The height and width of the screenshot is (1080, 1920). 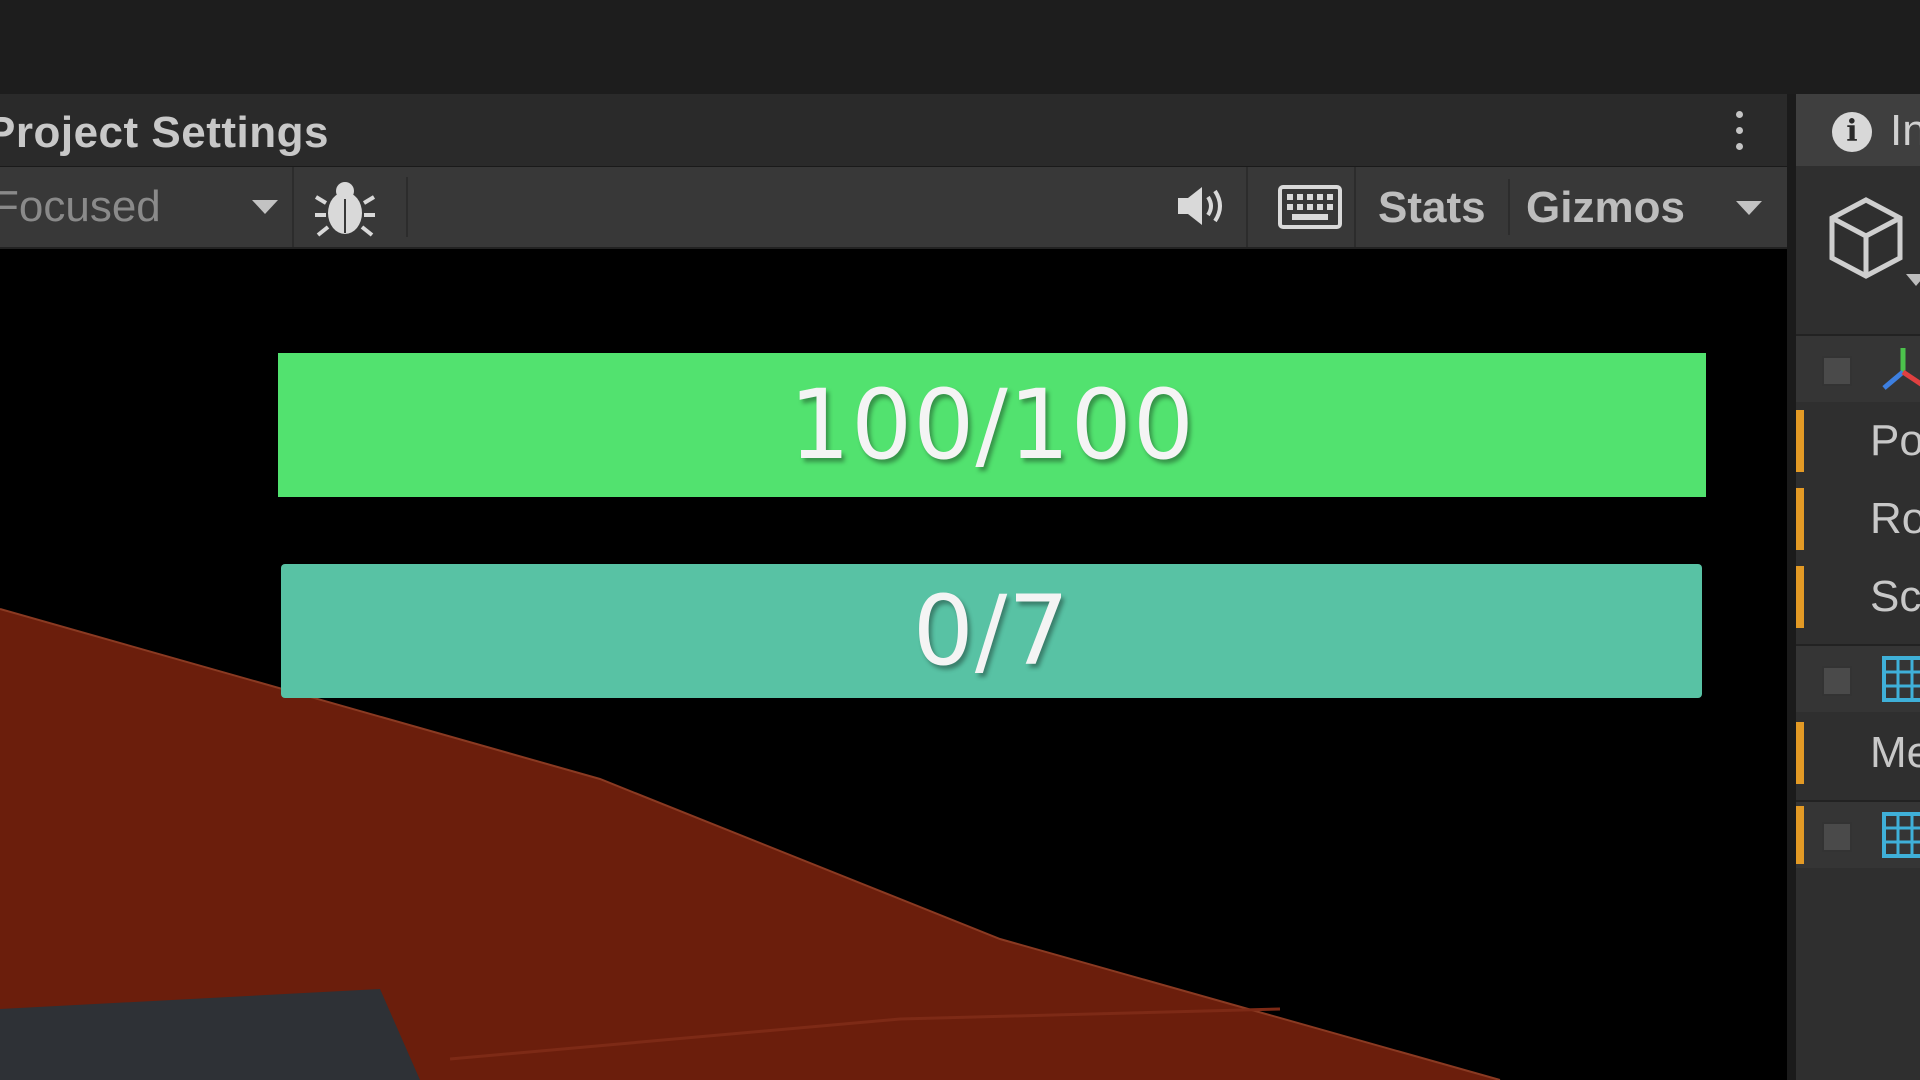 What do you see at coordinates (1858, 678) in the screenshot?
I see `mesh-filter-component-header` at bounding box center [1858, 678].